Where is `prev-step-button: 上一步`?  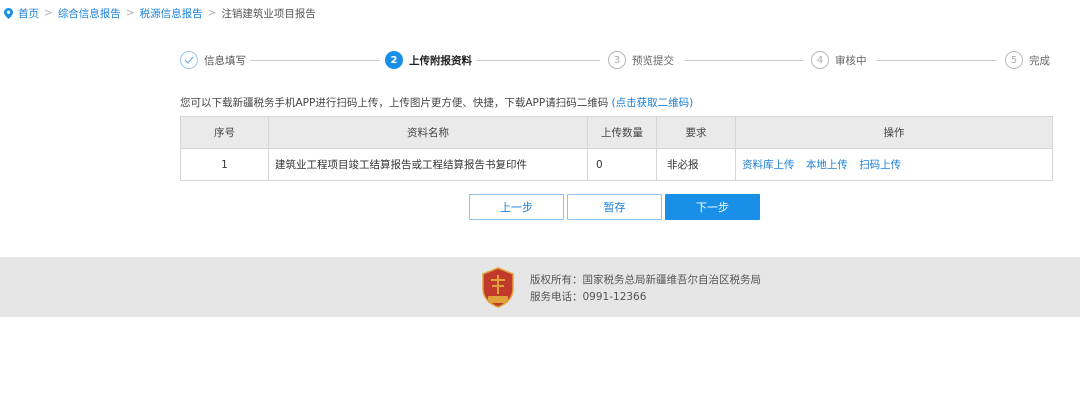 prev-step-button: 上一步 is located at coordinates (516, 207).